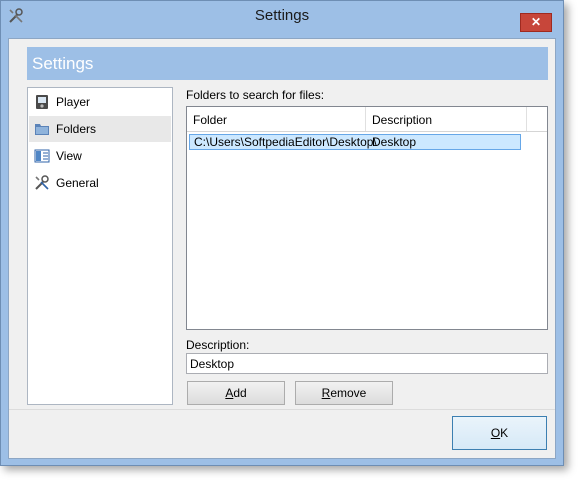 Image resolution: width=578 pixels, height=481 pixels. What do you see at coordinates (73, 102) in the screenshot?
I see `sidebar-item-label: Player` at bounding box center [73, 102].